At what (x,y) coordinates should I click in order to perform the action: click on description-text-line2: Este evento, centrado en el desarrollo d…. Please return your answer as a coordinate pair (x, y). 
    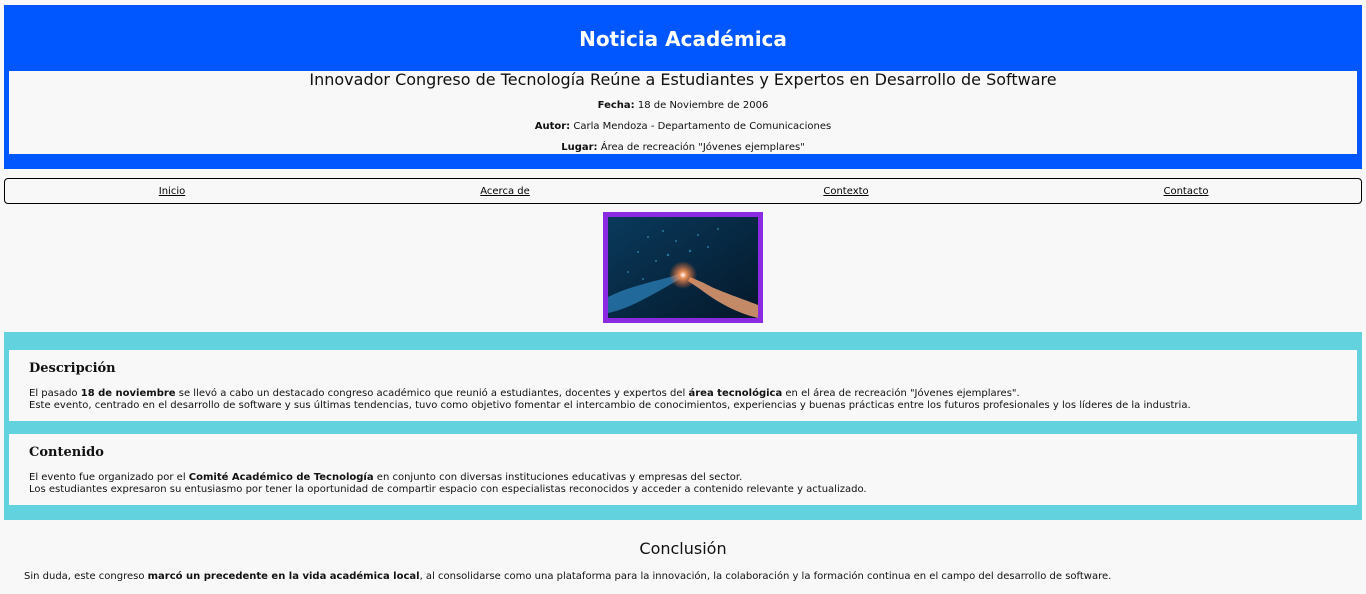
    Looking at the image, I should click on (610, 405).